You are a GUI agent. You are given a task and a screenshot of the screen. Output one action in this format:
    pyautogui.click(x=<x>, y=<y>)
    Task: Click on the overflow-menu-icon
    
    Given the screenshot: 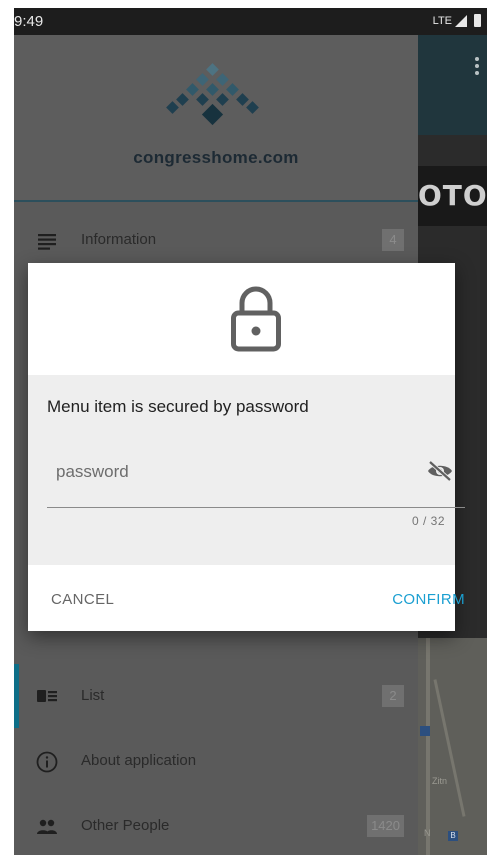 What is the action you would take?
    pyautogui.click(x=477, y=66)
    